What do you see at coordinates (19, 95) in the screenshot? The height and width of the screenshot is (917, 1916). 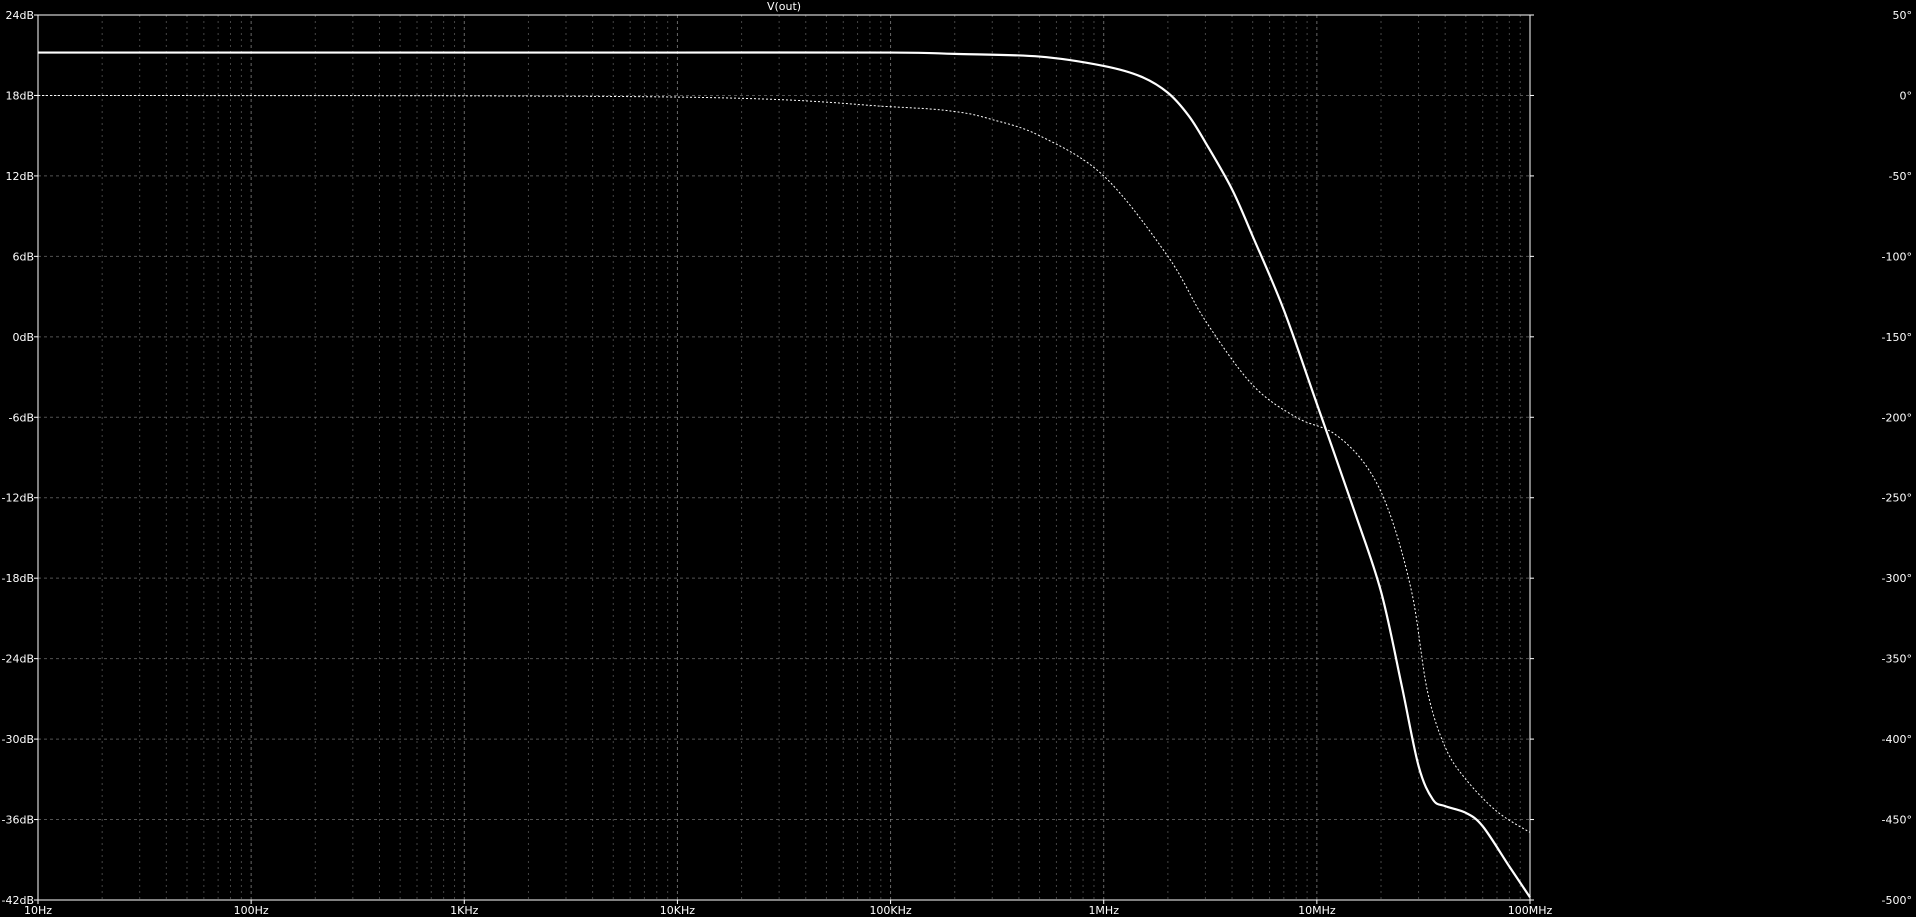 I see `y-left-tick-label: 18dB` at bounding box center [19, 95].